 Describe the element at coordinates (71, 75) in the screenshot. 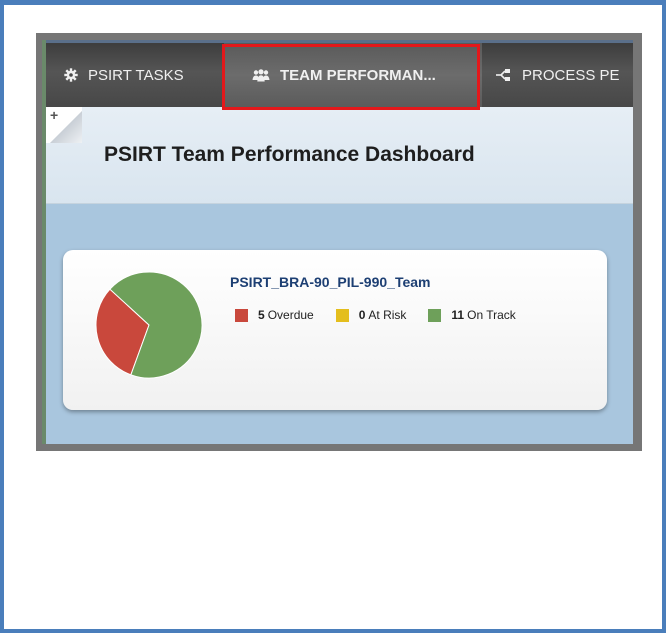

I see `gear-icon` at that location.